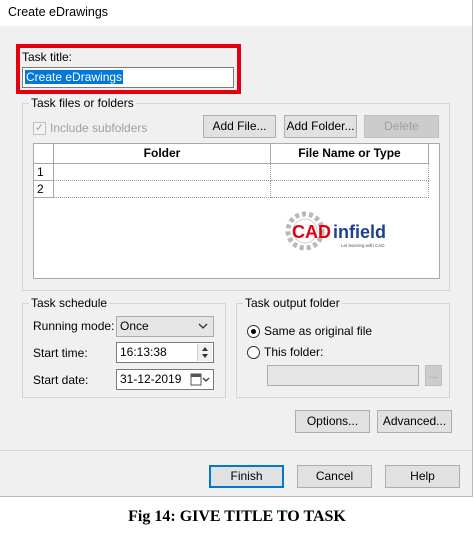 This screenshot has width=474, height=538. I want to click on delete-button: Delete, so click(401, 126).